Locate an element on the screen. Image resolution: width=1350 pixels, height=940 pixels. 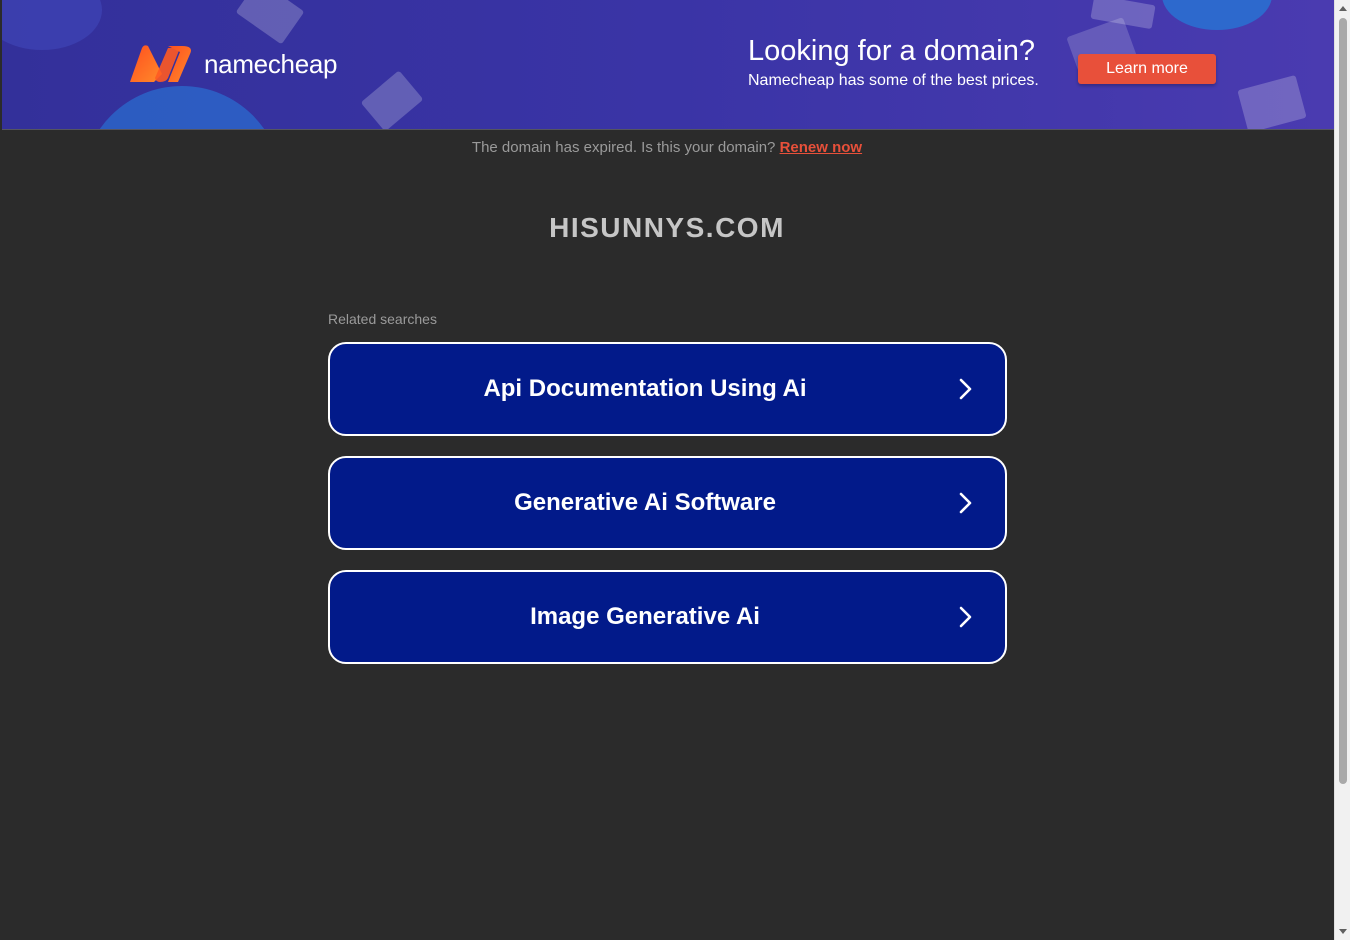
related-search-label: Generative Ai Software is located at coordinates (645, 502).